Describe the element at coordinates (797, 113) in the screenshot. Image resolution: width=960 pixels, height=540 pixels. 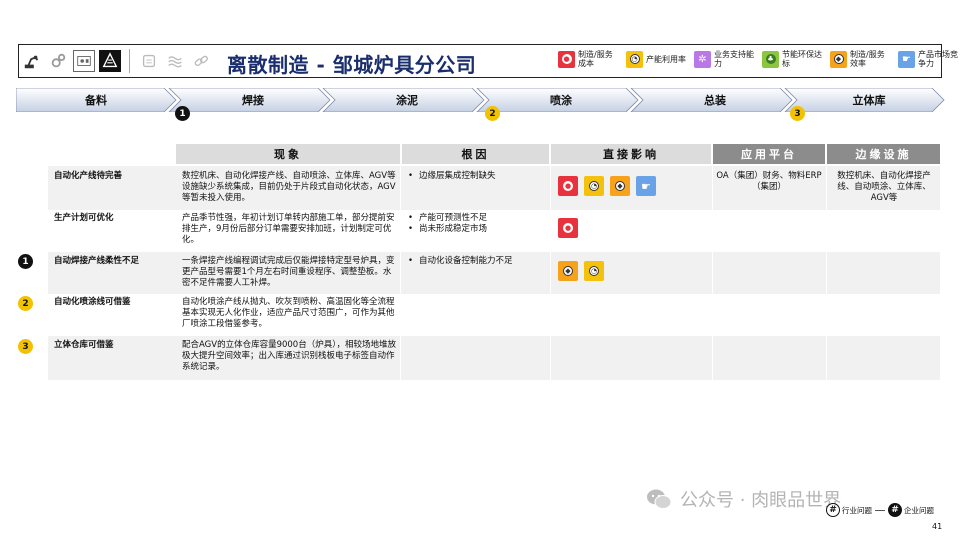
I see `process-marker-3: 3` at that location.